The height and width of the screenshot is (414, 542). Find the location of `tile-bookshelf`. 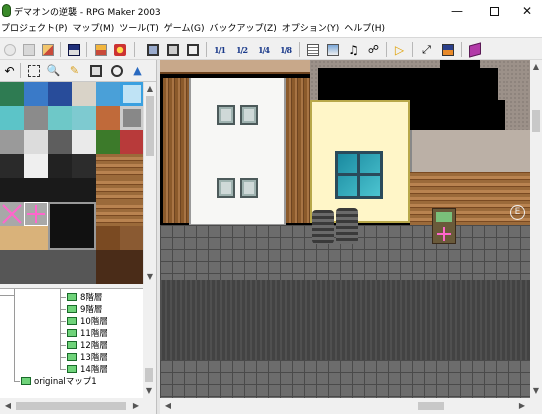

tile-bookshelf is located at coordinates (119, 267).